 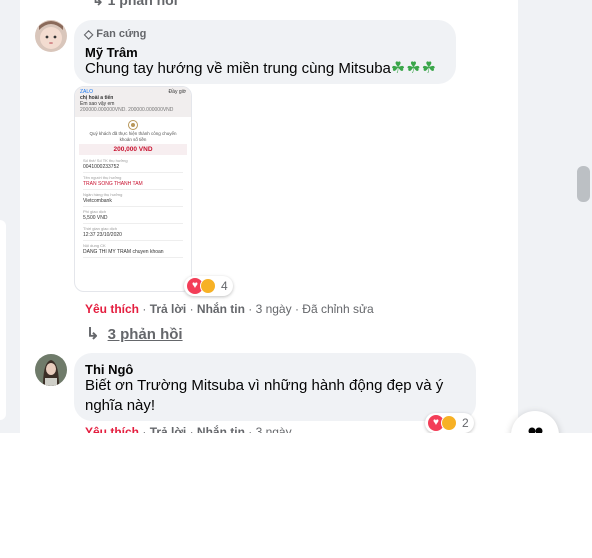 I want to click on diamond-icon: ◇, so click(x=89, y=34).